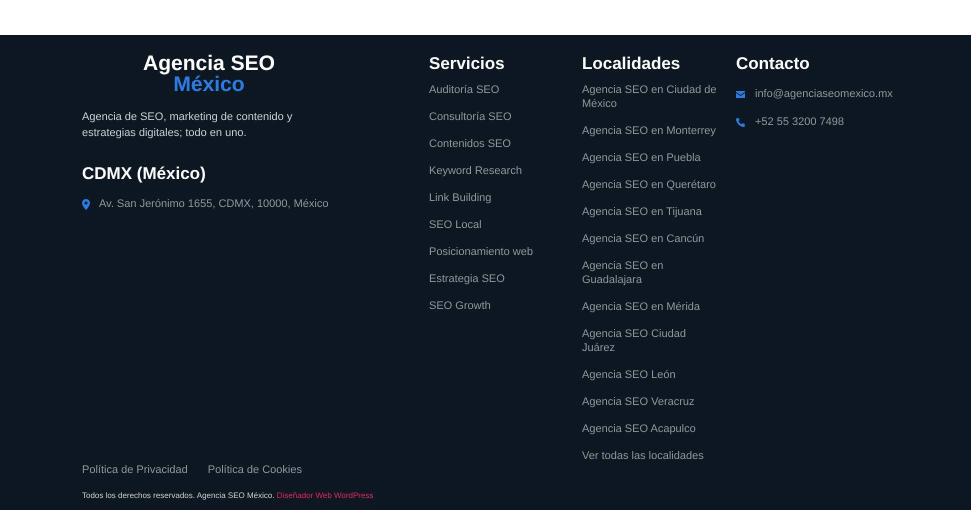  Describe the element at coordinates (505, 225) in the screenshot. I see `footer-link: SEO Local` at that location.